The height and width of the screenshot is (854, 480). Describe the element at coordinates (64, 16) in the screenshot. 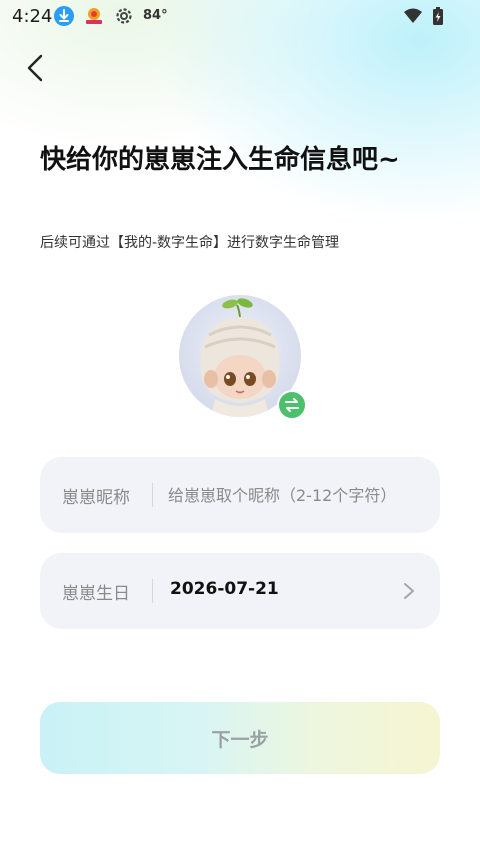

I see `download-icon` at that location.